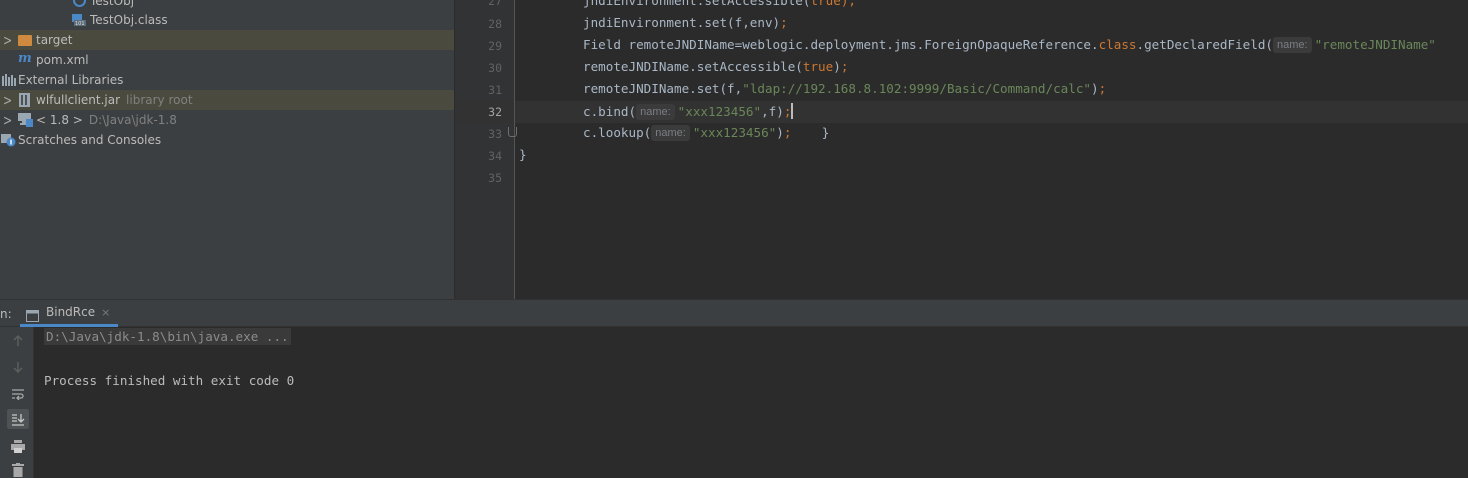 The image size is (1468, 478). I want to click on tree-item-label: target, so click(54, 40).